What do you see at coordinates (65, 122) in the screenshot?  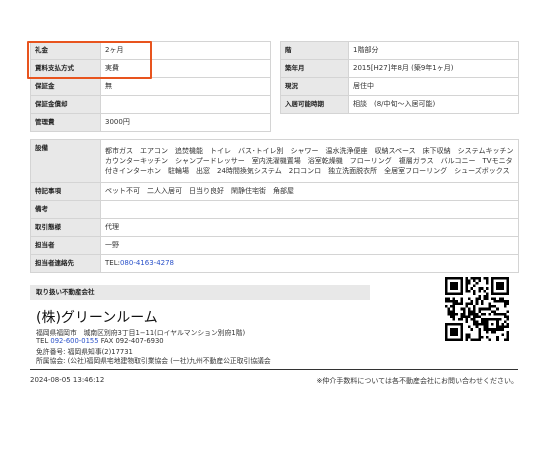 I see `key-management-fee: 管理費` at bounding box center [65, 122].